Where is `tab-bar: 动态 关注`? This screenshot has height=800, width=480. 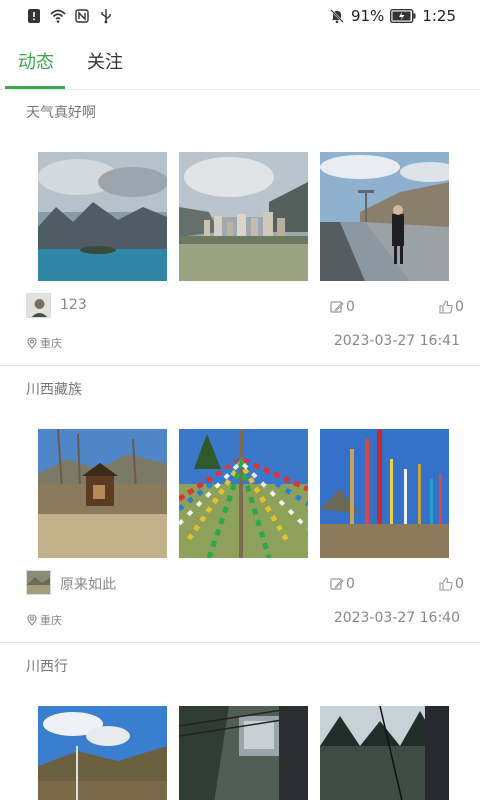 tab-bar: 动态 关注 is located at coordinates (240, 61).